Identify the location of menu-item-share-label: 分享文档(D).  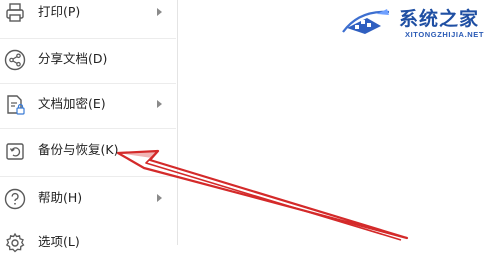
(73, 58).